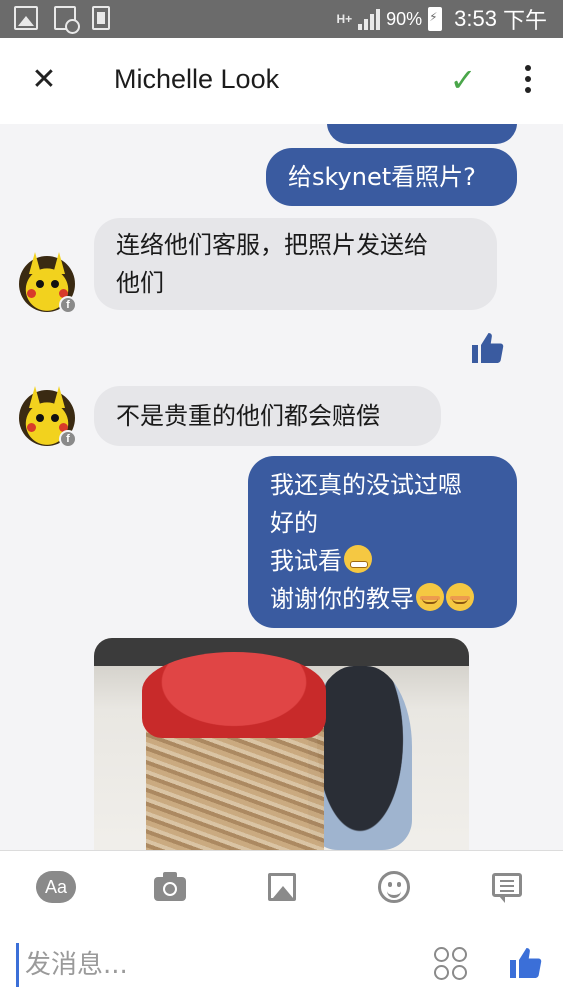  Describe the element at coordinates (510, 888) in the screenshot. I see `chat-bubble-icon` at that location.